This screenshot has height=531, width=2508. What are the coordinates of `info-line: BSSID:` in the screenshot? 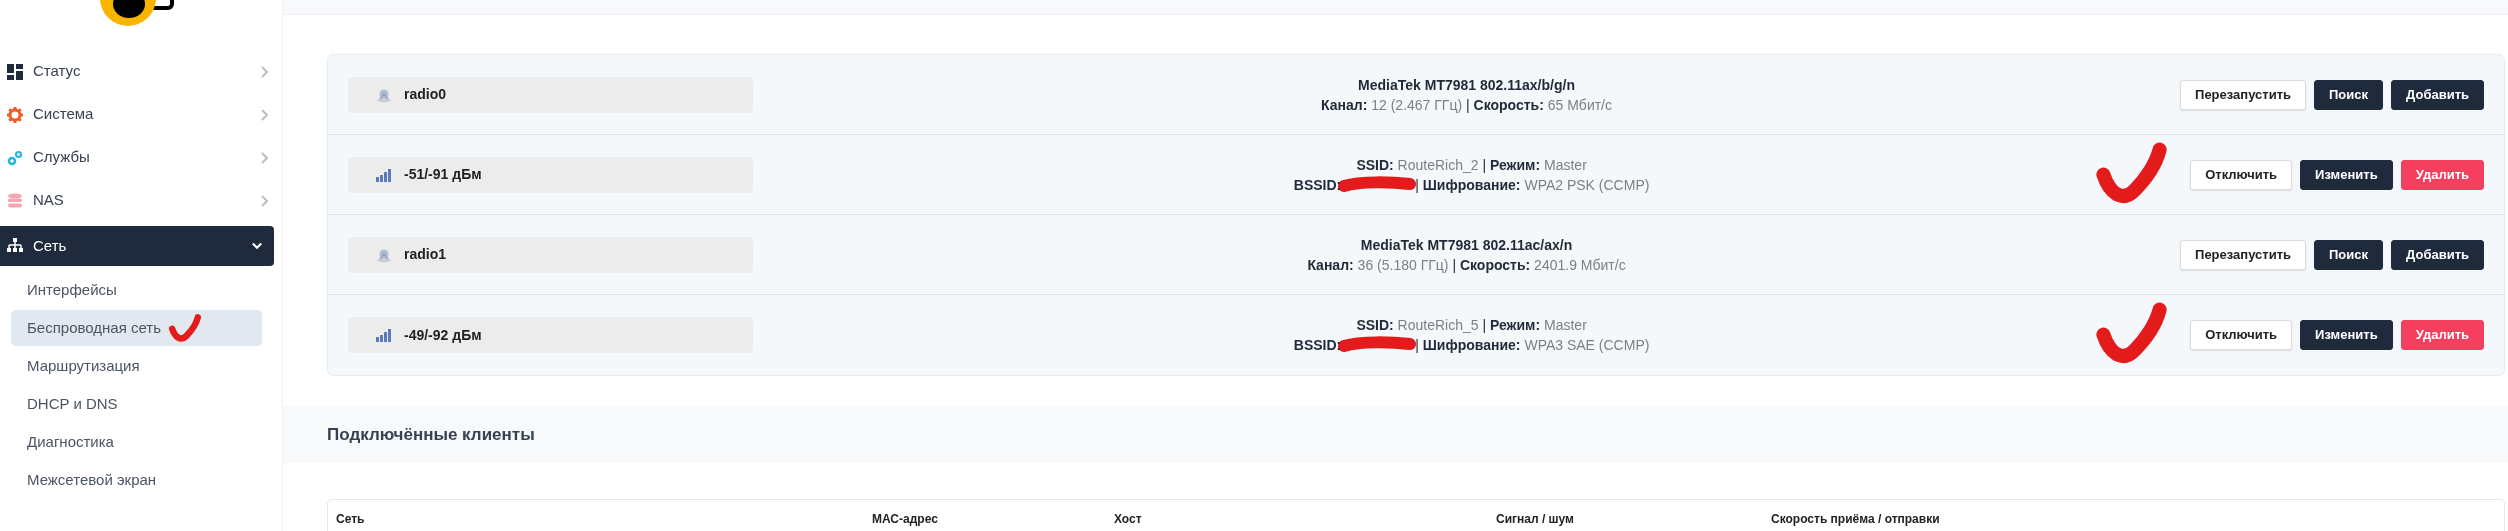 It's located at (1317, 185).